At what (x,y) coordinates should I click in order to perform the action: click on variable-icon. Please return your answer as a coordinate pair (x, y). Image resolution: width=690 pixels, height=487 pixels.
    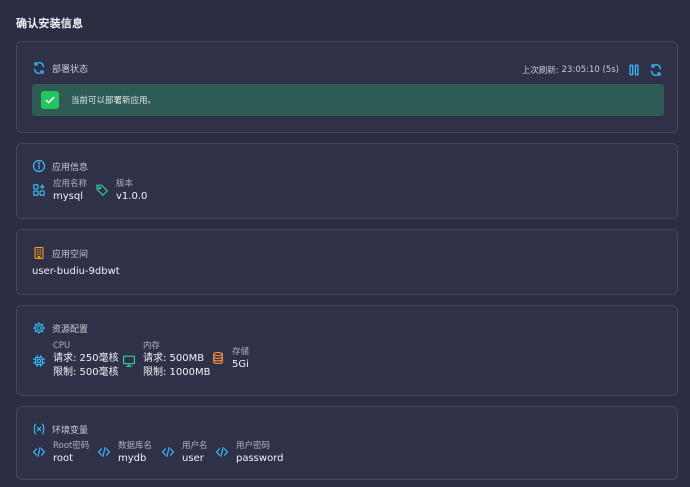
    Looking at the image, I should click on (39, 429).